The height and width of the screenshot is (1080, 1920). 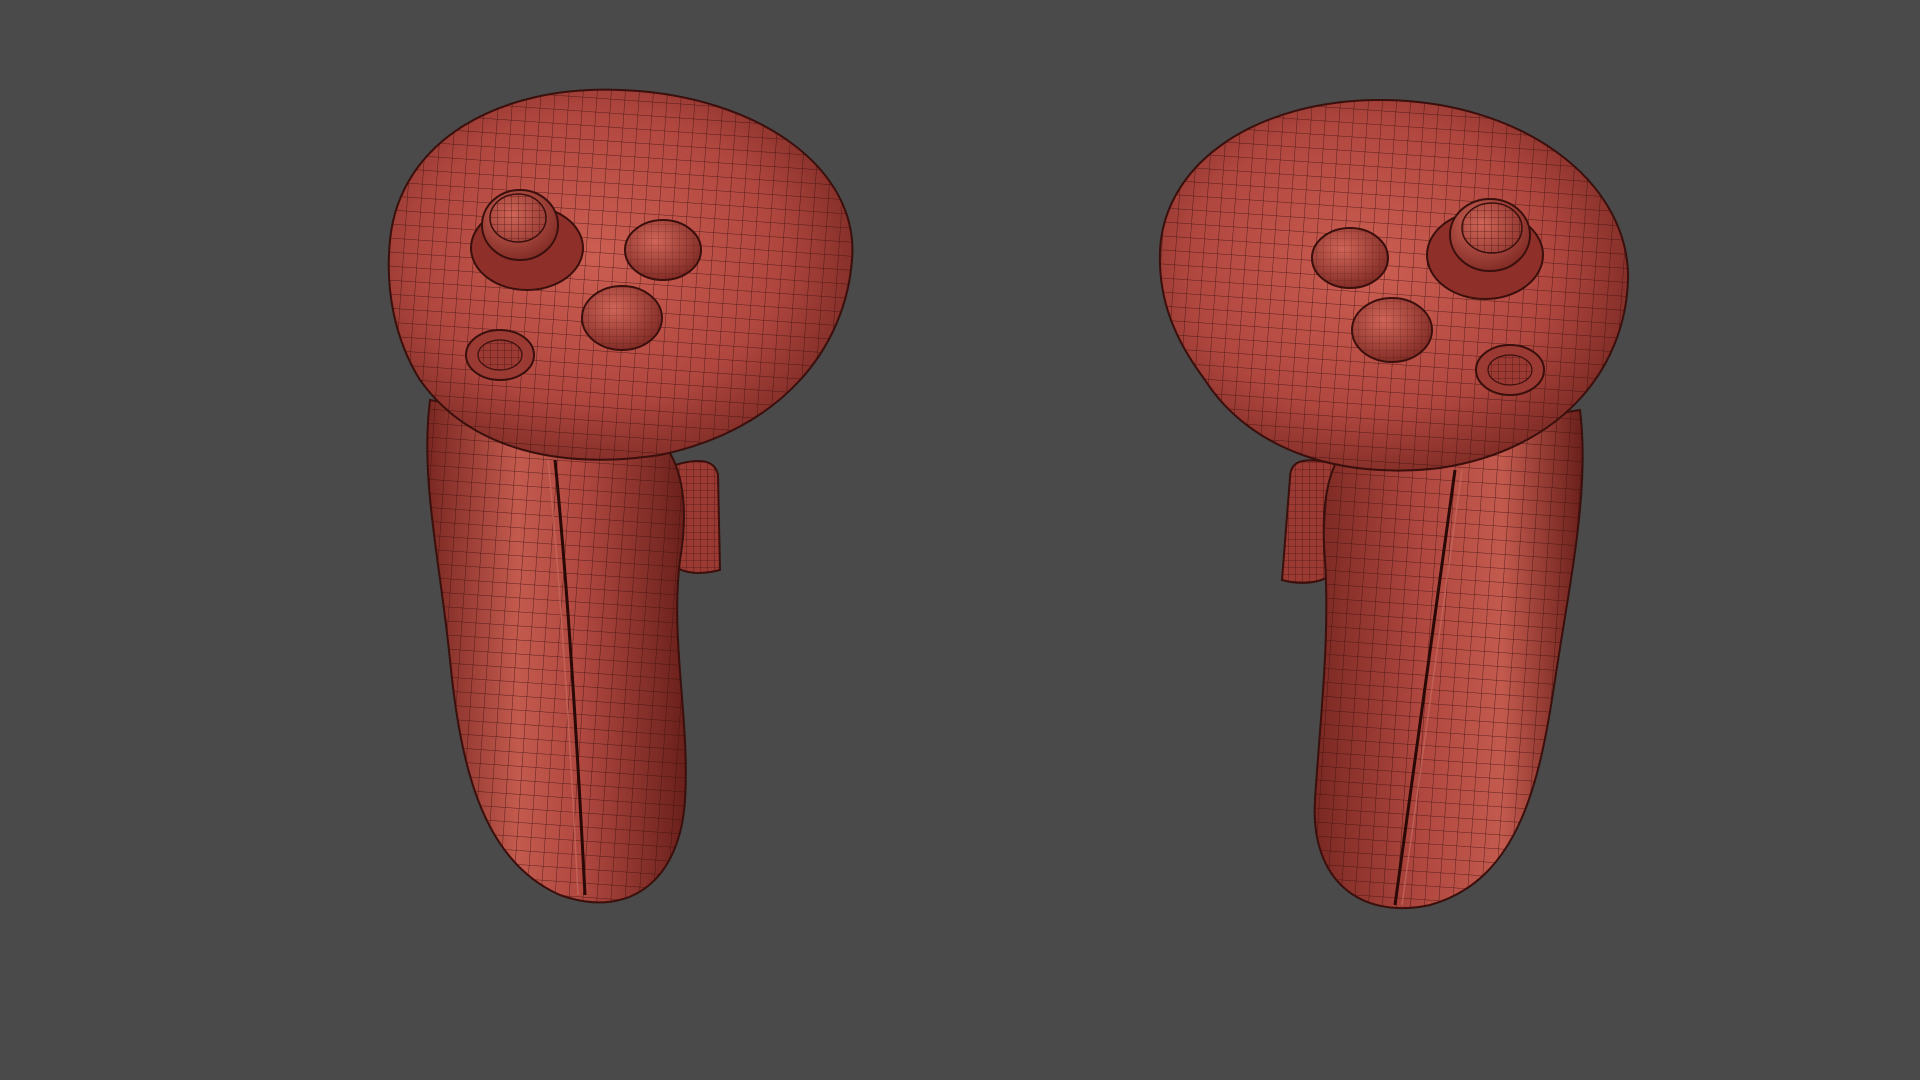 What do you see at coordinates (556, 651) in the screenshot?
I see `left-grip` at bounding box center [556, 651].